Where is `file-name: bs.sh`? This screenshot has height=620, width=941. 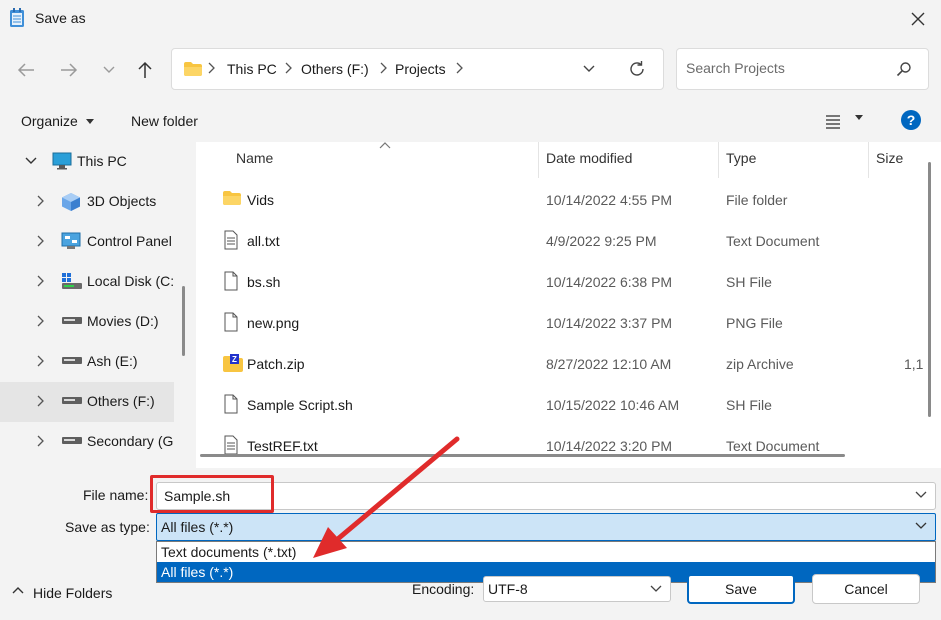 file-name: bs.sh is located at coordinates (264, 282).